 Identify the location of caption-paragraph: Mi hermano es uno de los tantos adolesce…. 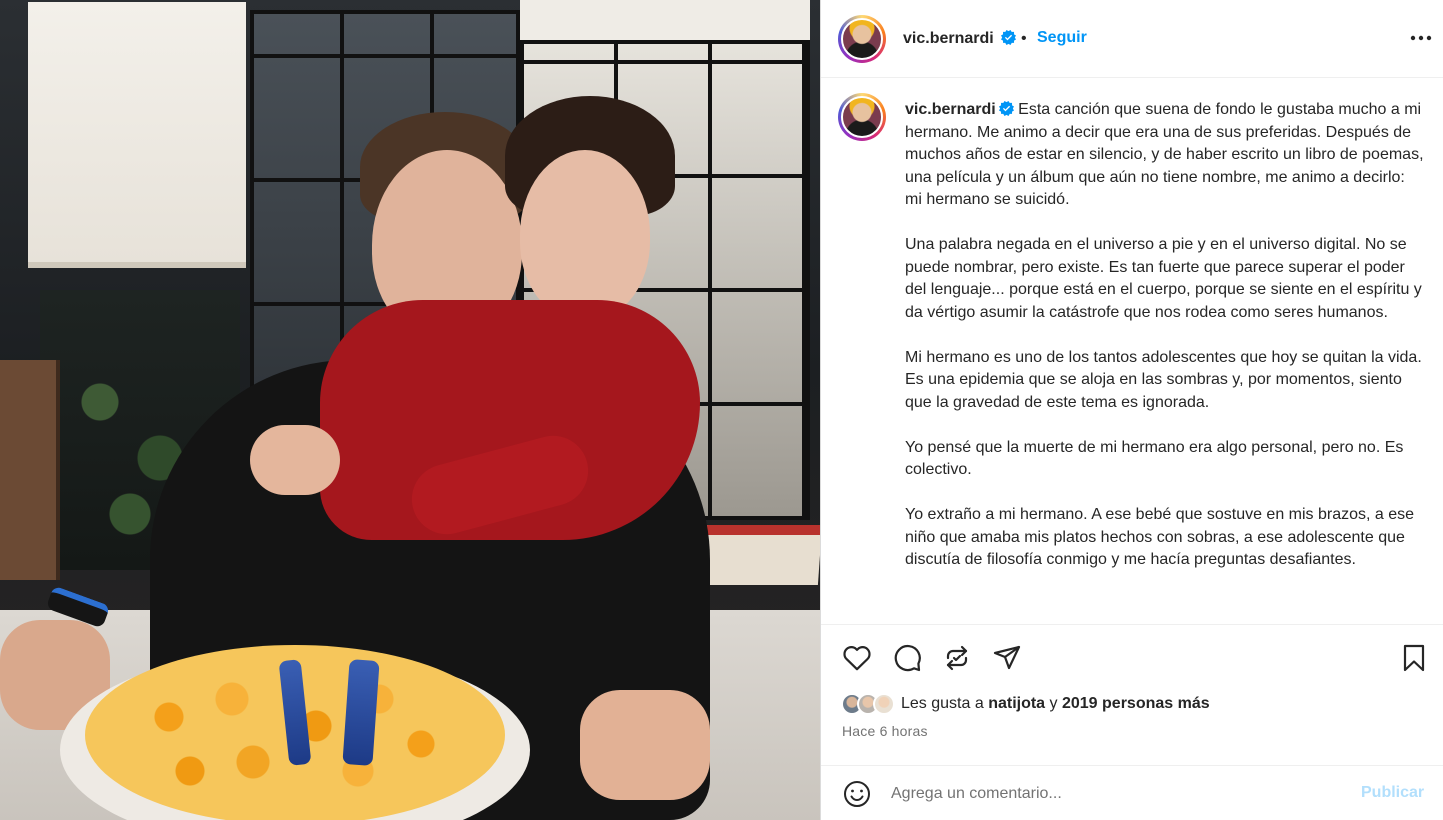
(1163, 379).